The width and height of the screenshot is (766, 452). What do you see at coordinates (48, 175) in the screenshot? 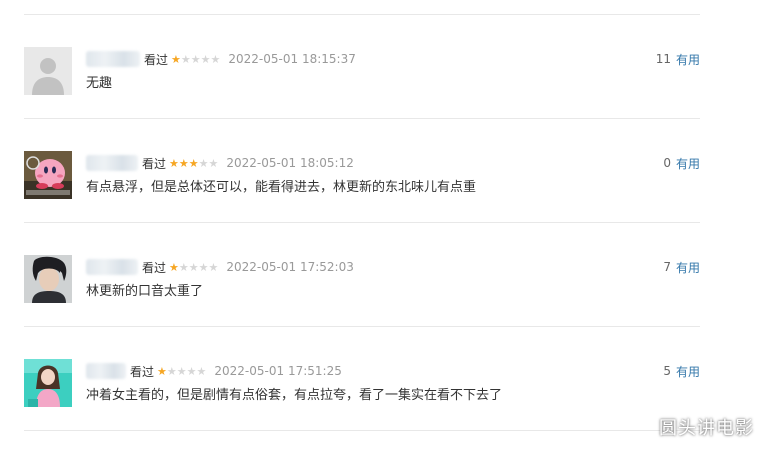
I see `kirby-avatar-icon` at bounding box center [48, 175].